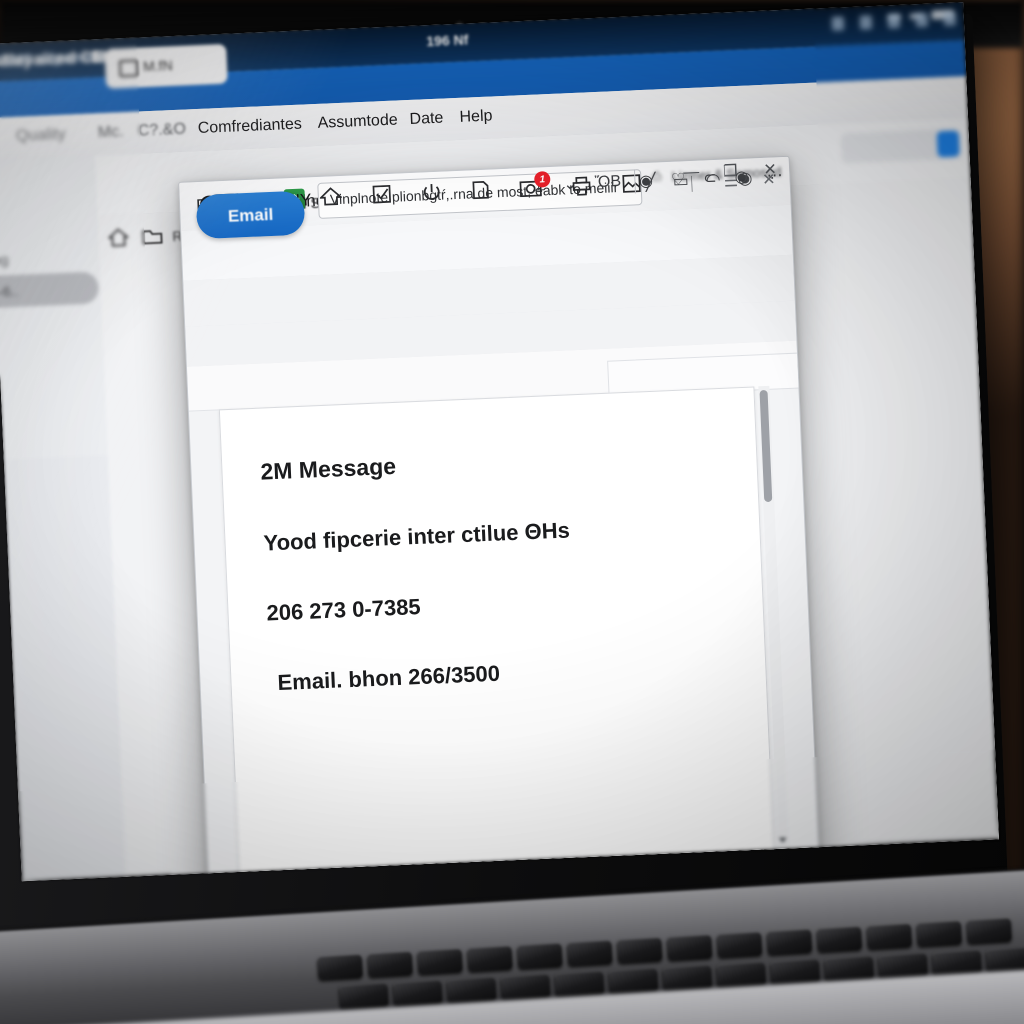  What do you see at coordinates (783, 841) in the screenshot?
I see `scroll-down-icon` at bounding box center [783, 841].